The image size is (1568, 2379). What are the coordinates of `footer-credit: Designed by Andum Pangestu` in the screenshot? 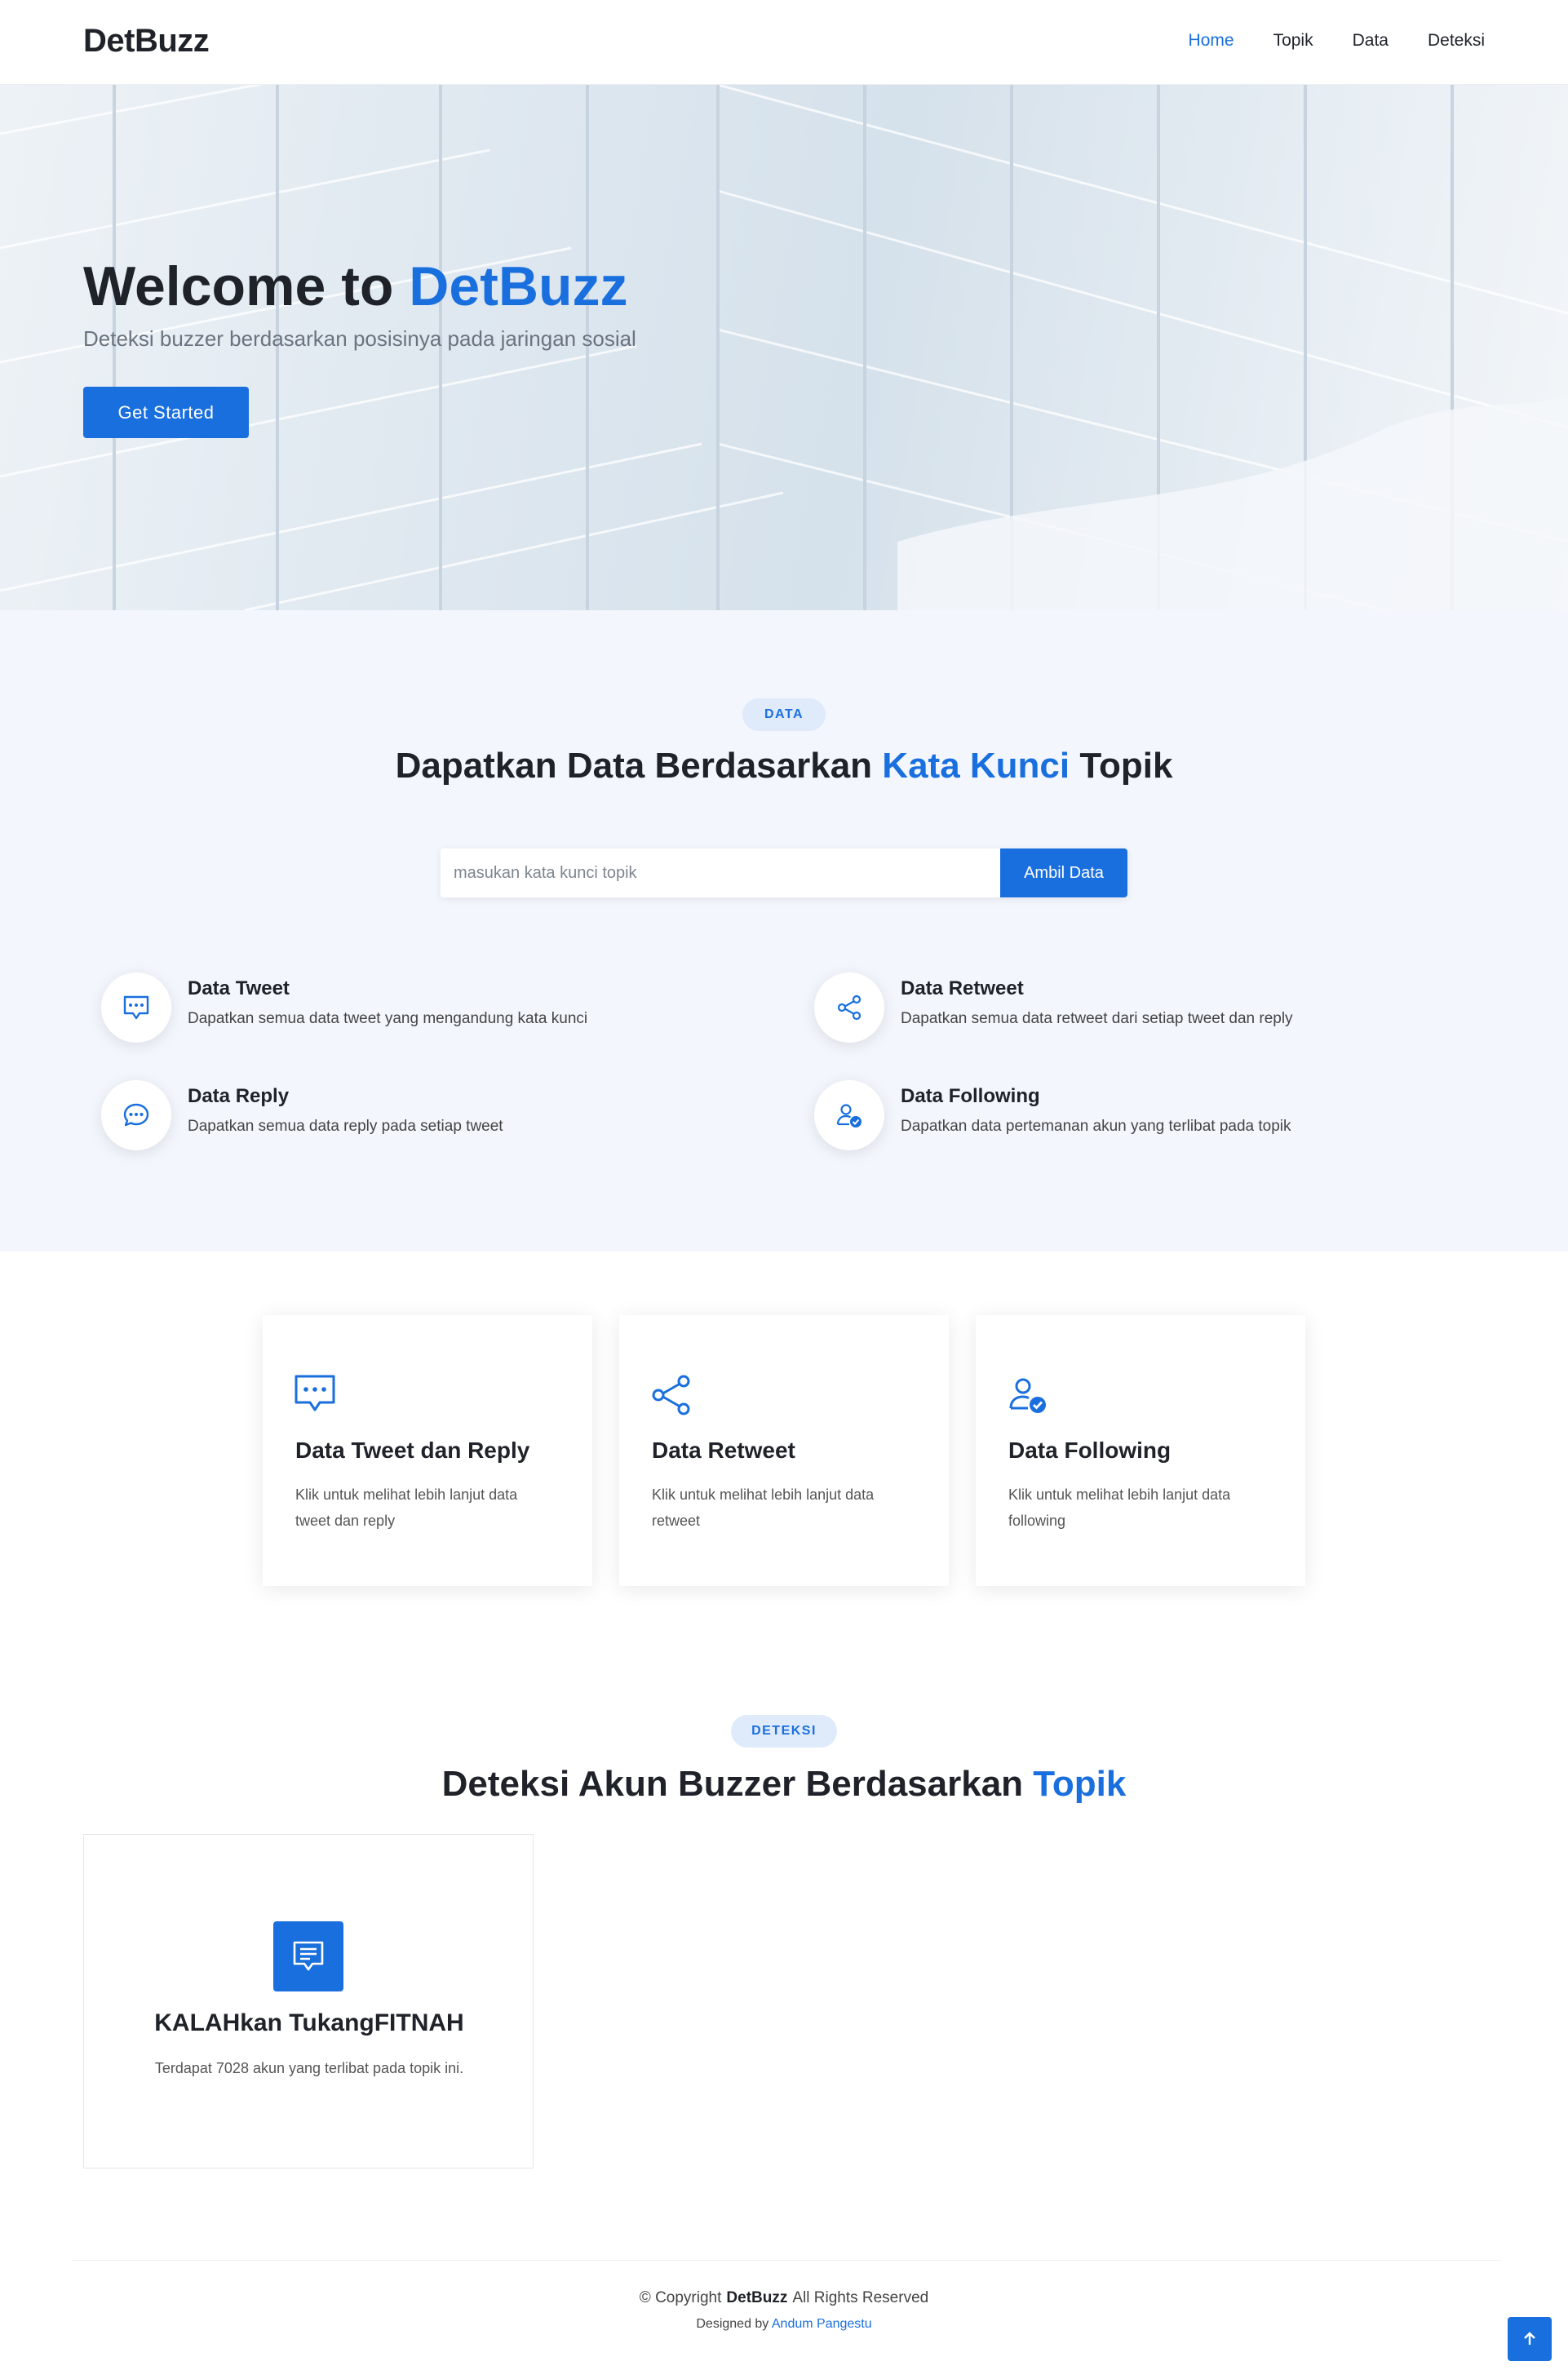 It's located at (784, 2324).